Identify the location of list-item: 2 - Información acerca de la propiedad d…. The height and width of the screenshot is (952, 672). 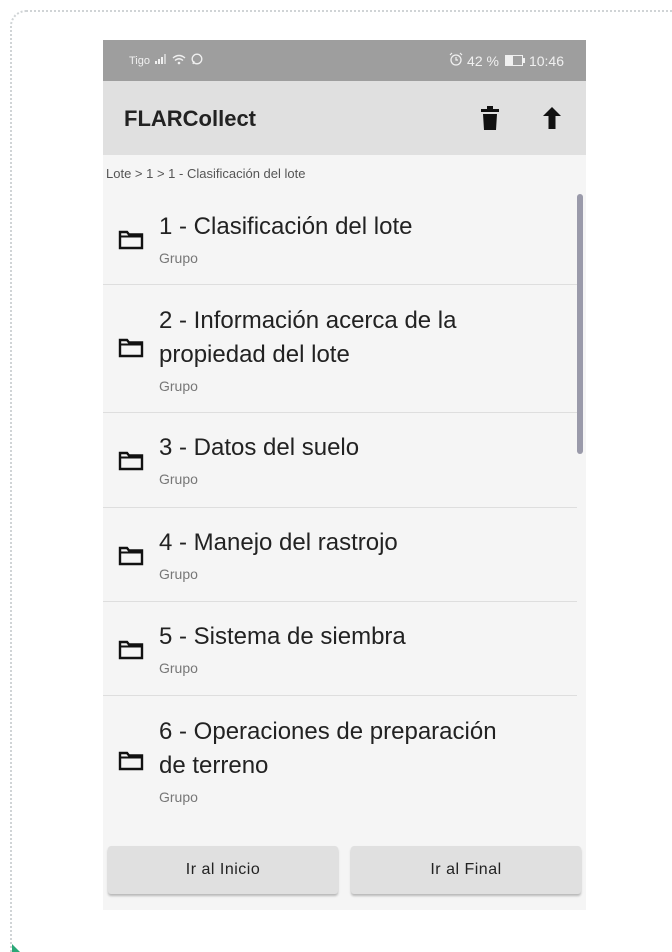
(340, 349).